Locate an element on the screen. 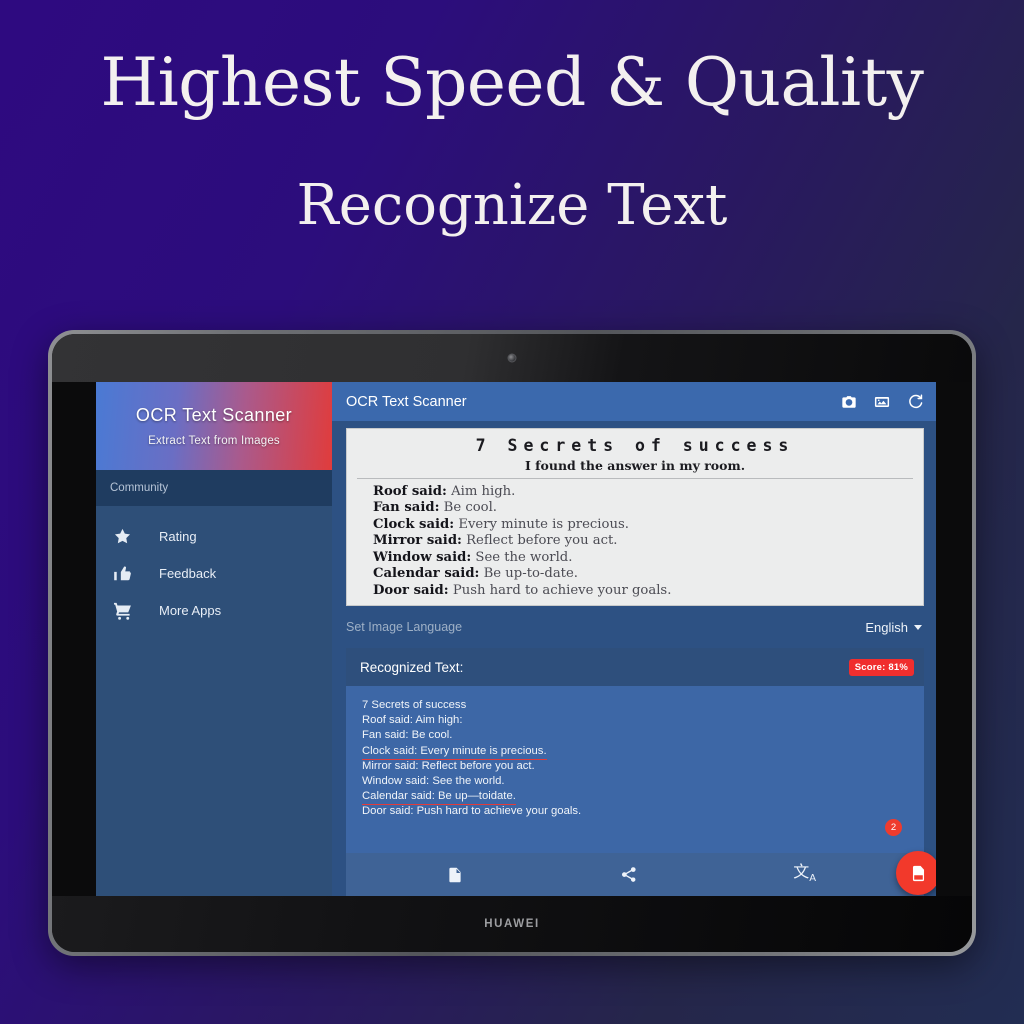 Image resolution: width=1024 pixels, height=1024 pixels. drawer-section-community: Community is located at coordinates (214, 488).